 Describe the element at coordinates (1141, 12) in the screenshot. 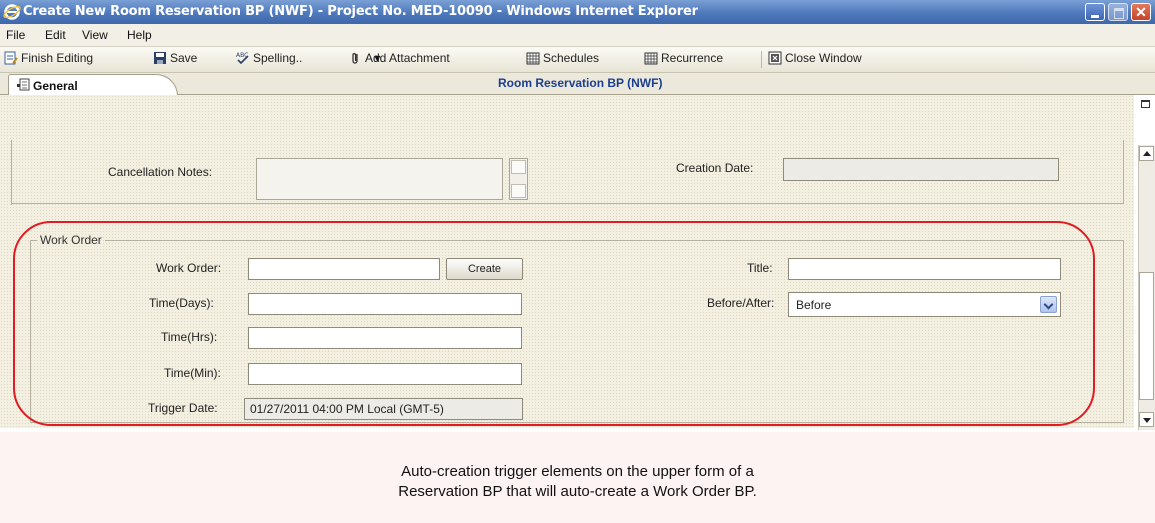

I see `close-window-button: ✕` at that location.